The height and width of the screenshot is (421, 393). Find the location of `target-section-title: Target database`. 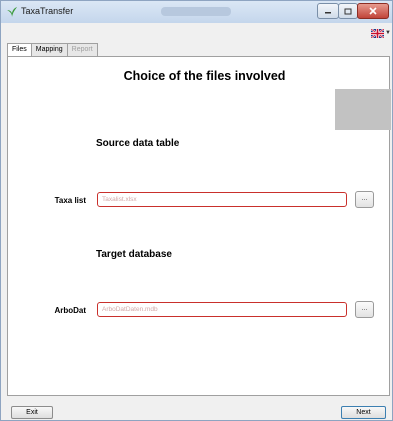

target-section-title: Target database is located at coordinates (134, 254).